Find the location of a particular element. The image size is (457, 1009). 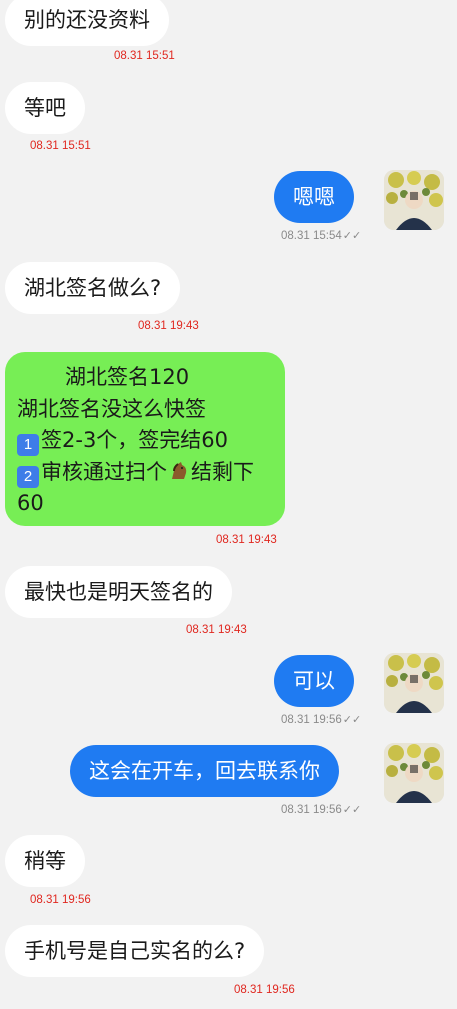

keycap-two-icon: 2 is located at coordinates (28, 476).